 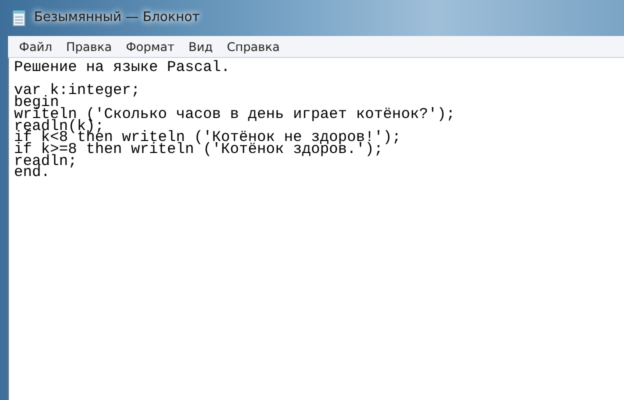 I want to click on notepad-icon, so click(x=19, y=18).